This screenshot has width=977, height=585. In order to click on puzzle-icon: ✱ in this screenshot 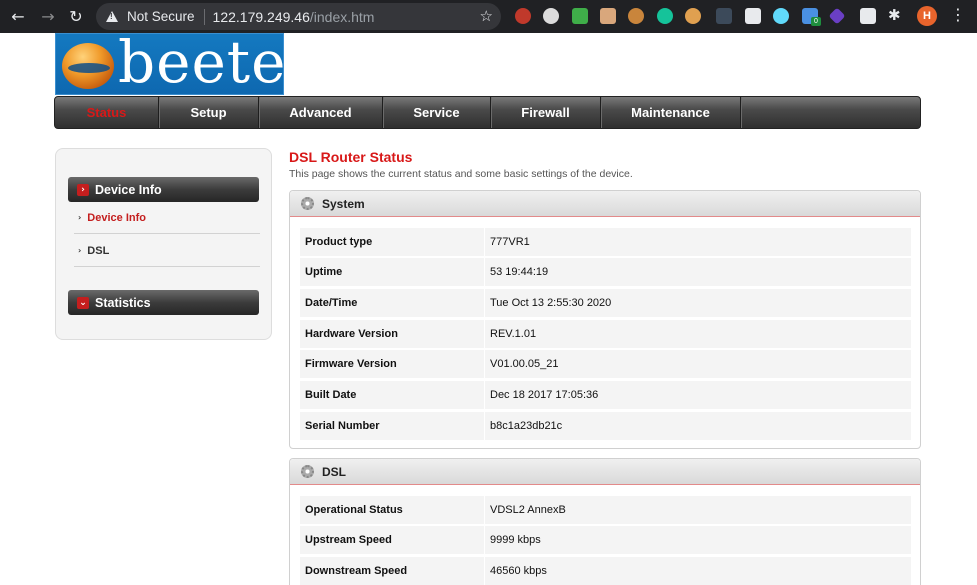, I will do `click(896, 15)`.